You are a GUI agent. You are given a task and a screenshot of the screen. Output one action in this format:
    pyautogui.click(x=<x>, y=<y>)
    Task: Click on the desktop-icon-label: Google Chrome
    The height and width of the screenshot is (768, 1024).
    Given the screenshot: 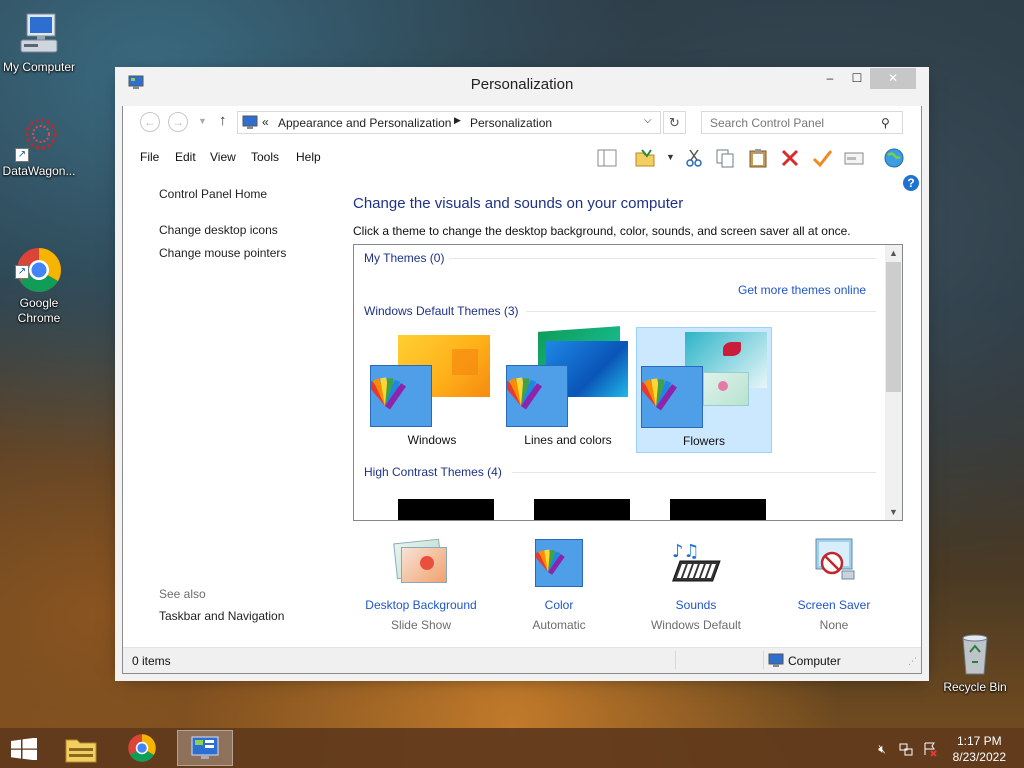 What is the action you would take?
    pyautogui.click(x=39, y=310)
    